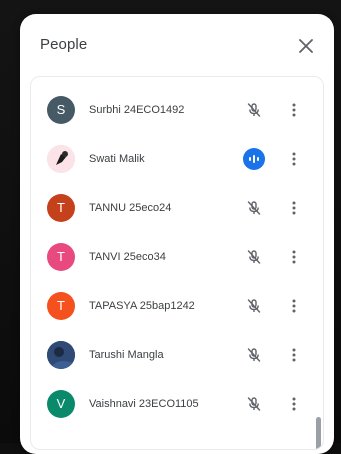 The image size is (341, 454). I want to click on participant-row: T TANVI 25eco34, so click(177, 256).